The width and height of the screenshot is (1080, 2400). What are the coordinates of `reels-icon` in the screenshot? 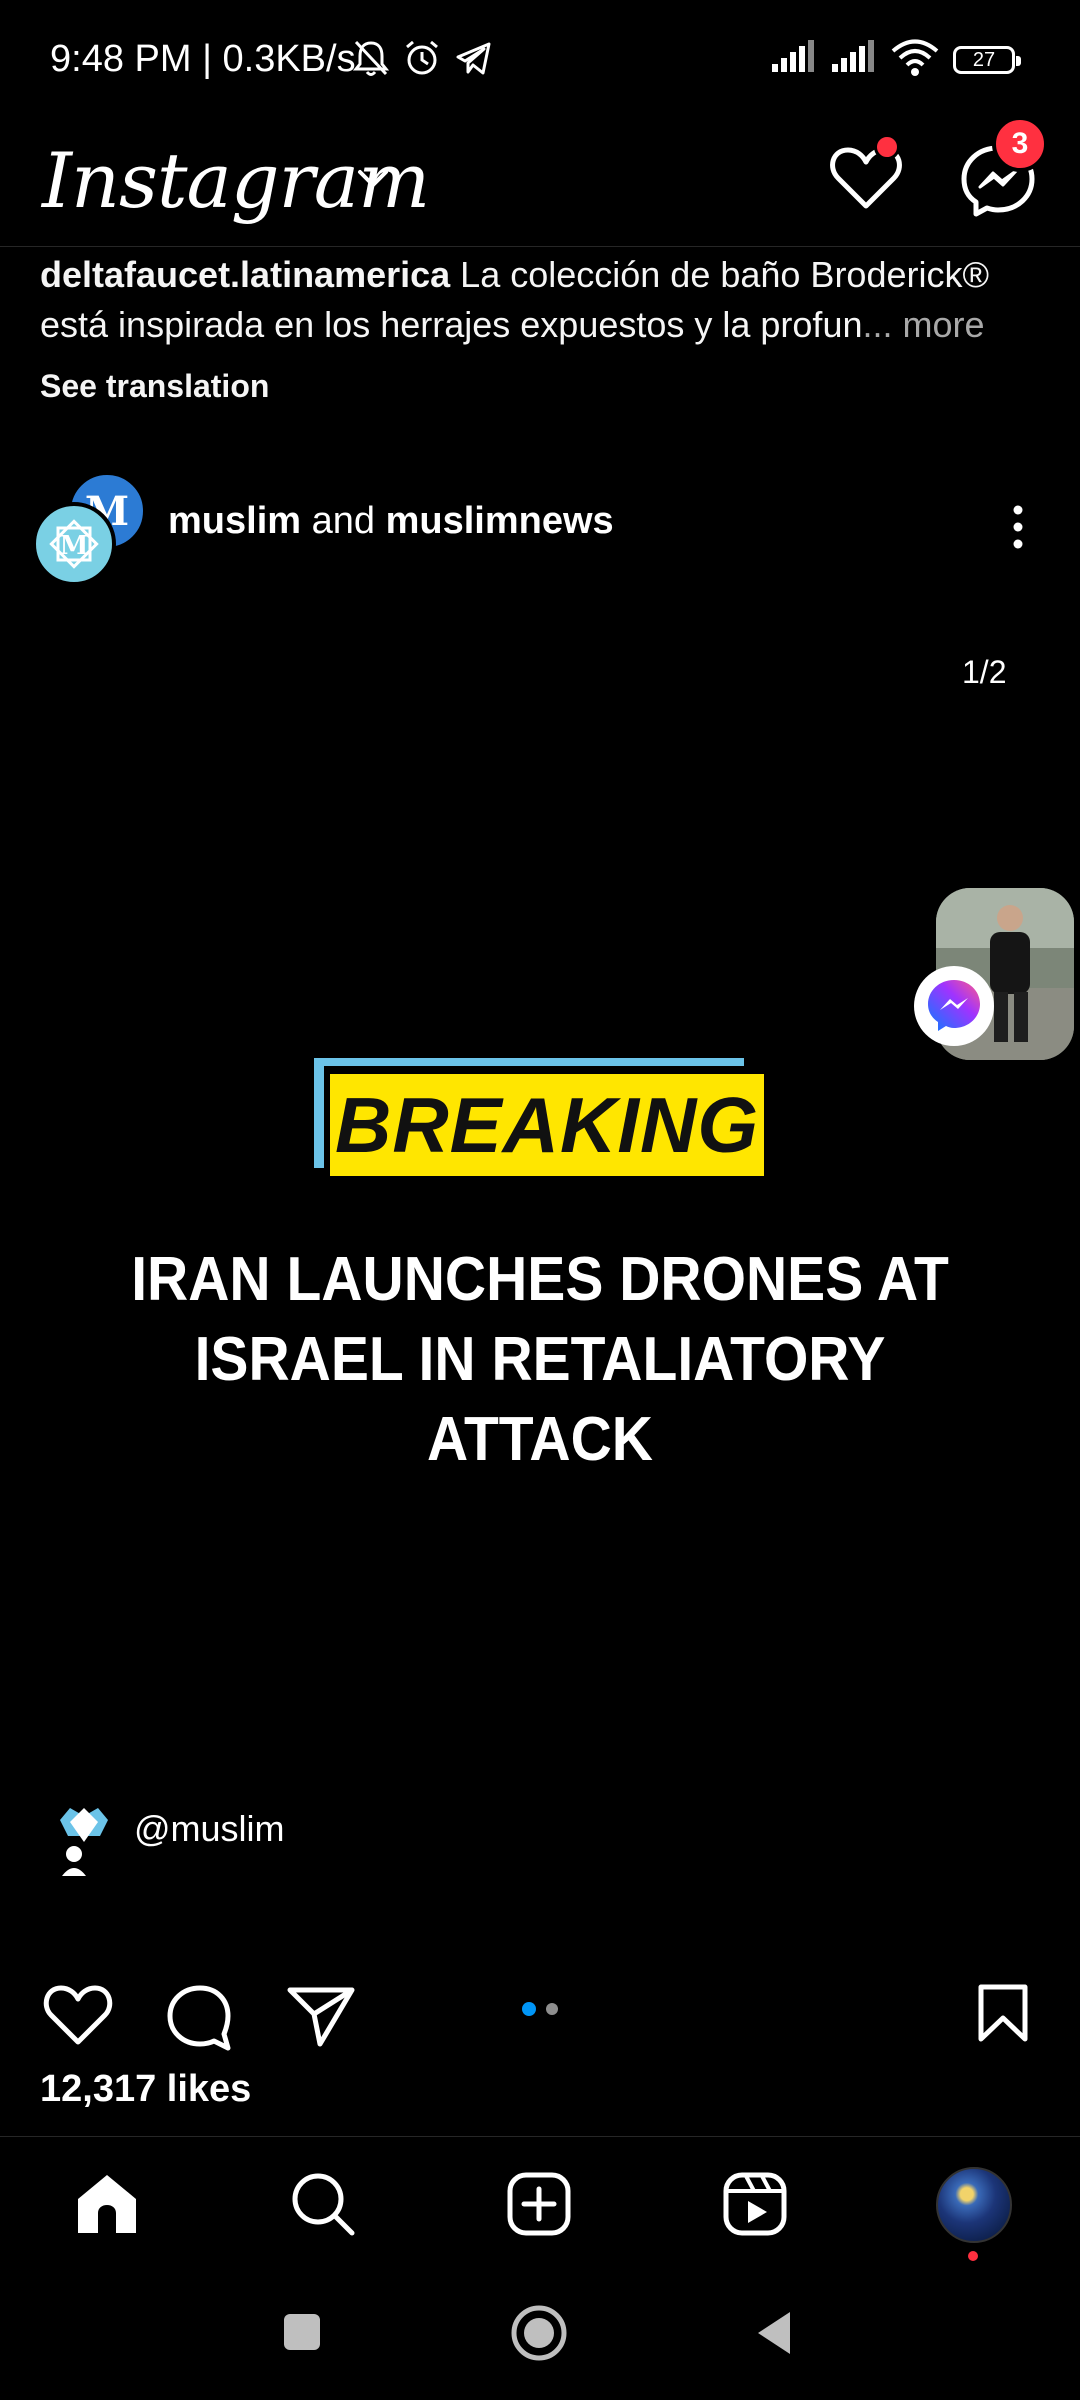 It's located at (755, 2204).